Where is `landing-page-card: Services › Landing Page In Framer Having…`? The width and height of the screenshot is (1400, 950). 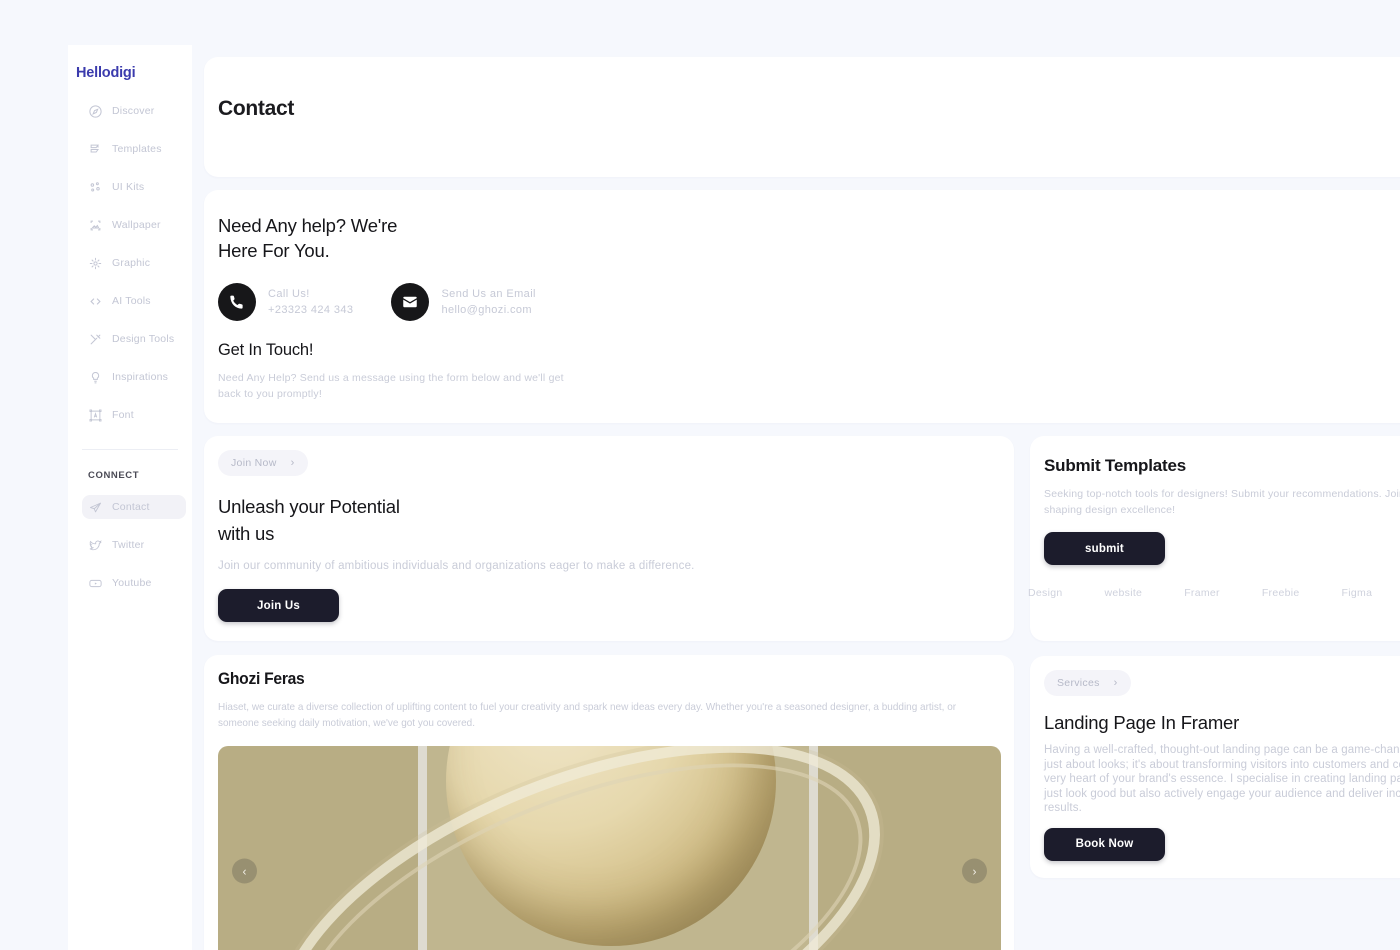
landing-page-card: Services › Landing Page In Framer Having… is located at coordinates (1215, 767).